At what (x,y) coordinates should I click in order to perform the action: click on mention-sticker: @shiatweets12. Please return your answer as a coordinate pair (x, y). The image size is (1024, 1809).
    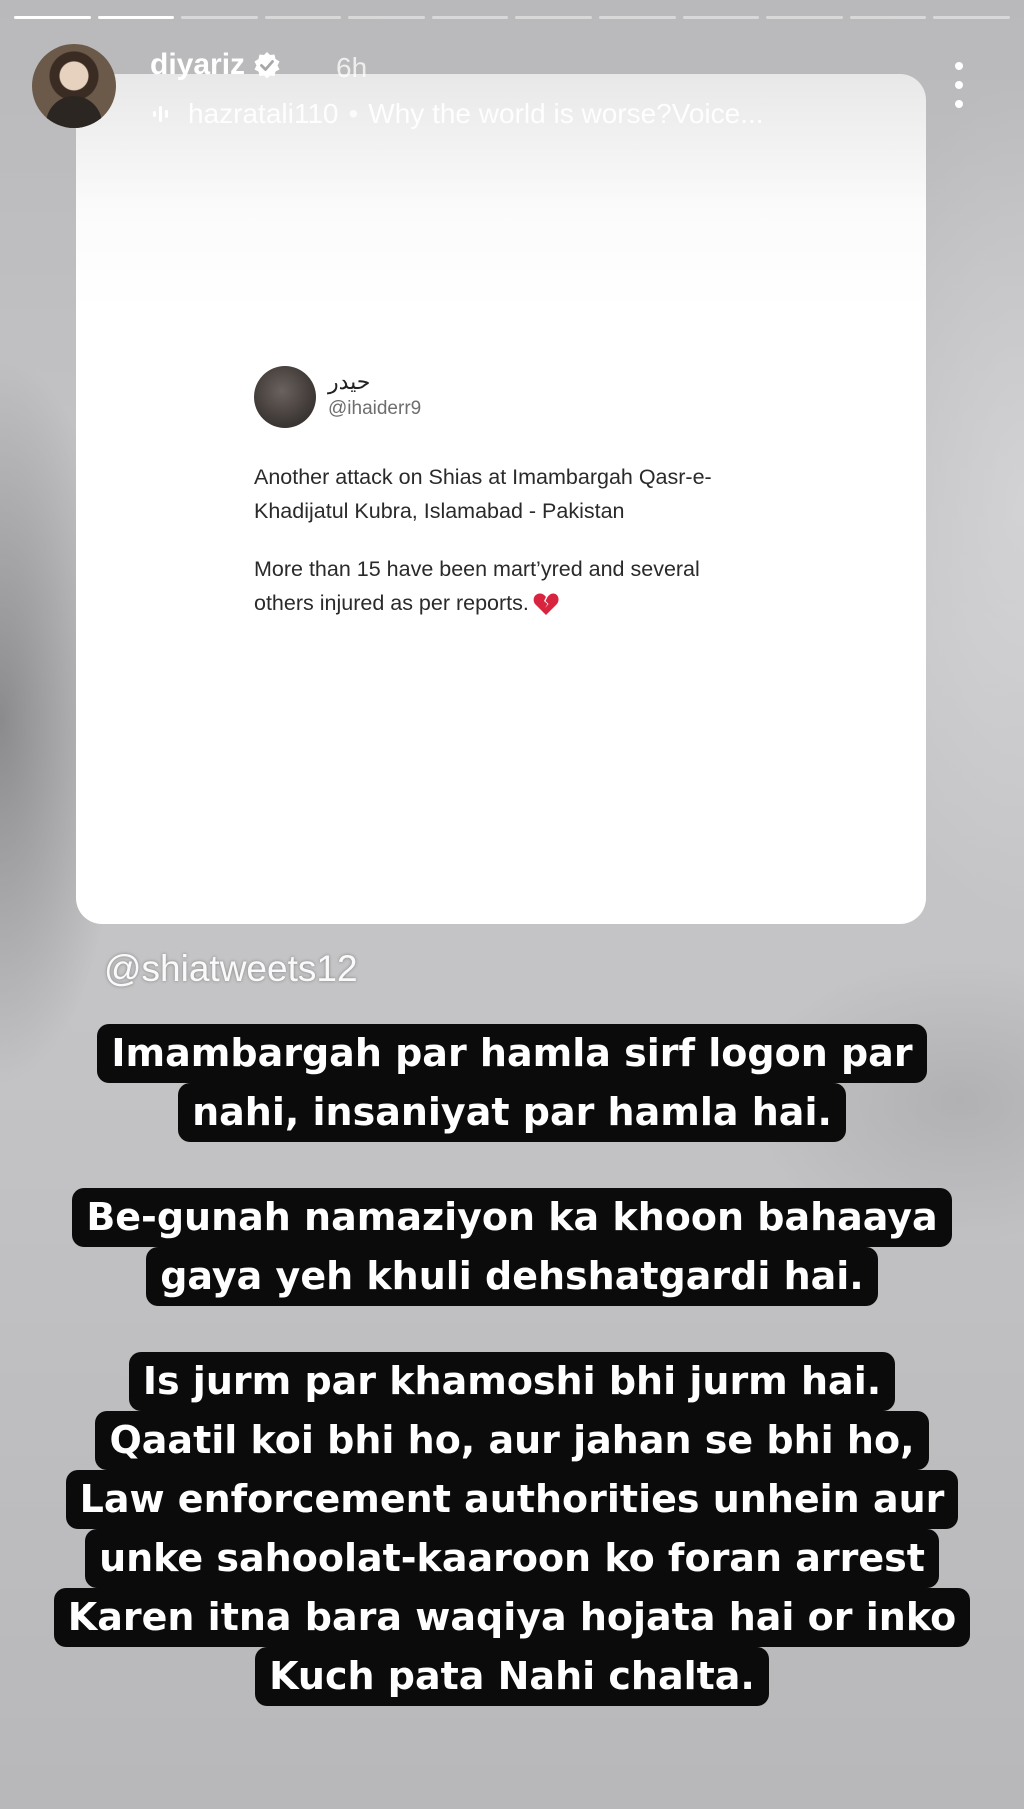
    Looking at the image, I should click on (231, 969).